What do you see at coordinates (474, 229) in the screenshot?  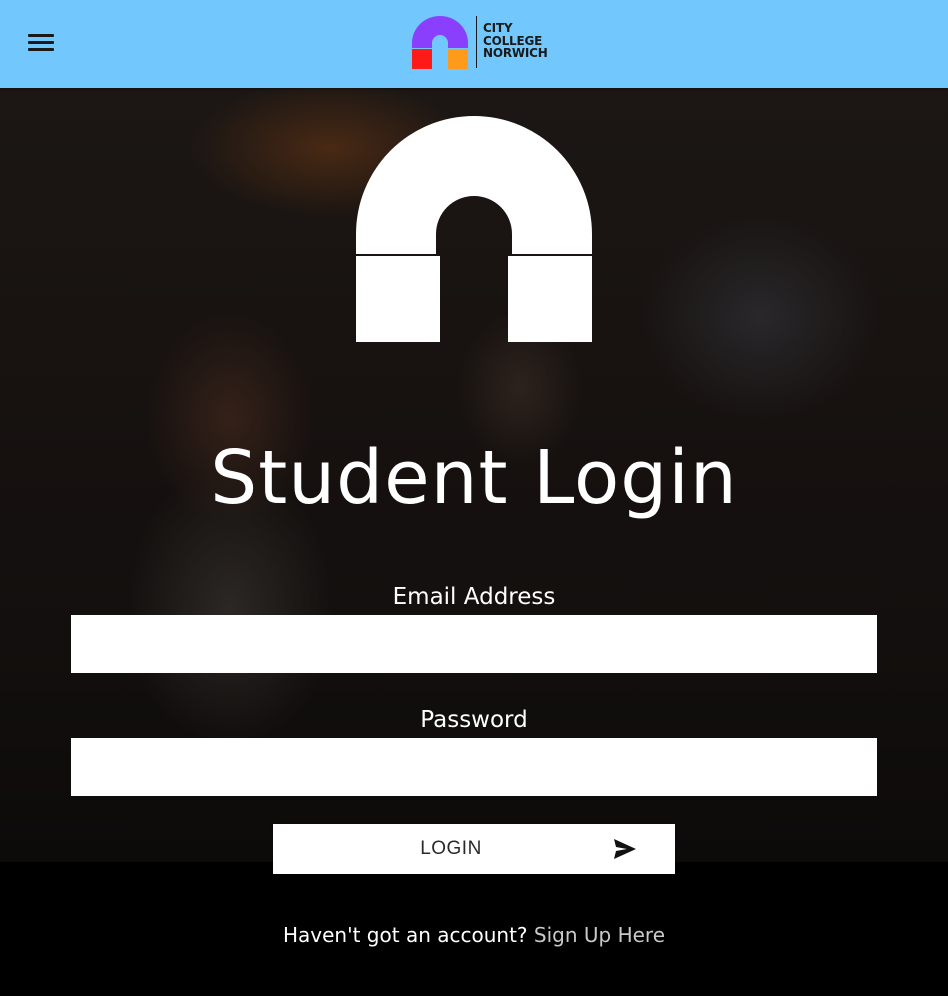 I see `city-college-arch-logo-icon` at bounding box center [474, 229].